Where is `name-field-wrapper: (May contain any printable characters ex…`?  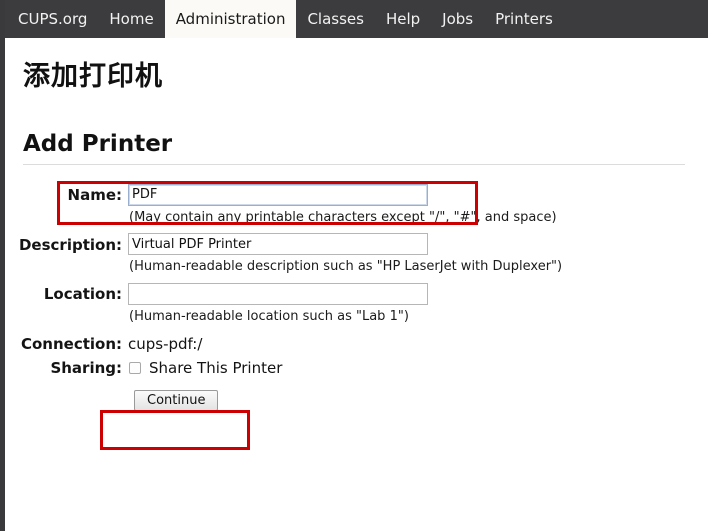 name-field-wrapper: (May contain any printable characters ex… is located at coordinates (418, 208).